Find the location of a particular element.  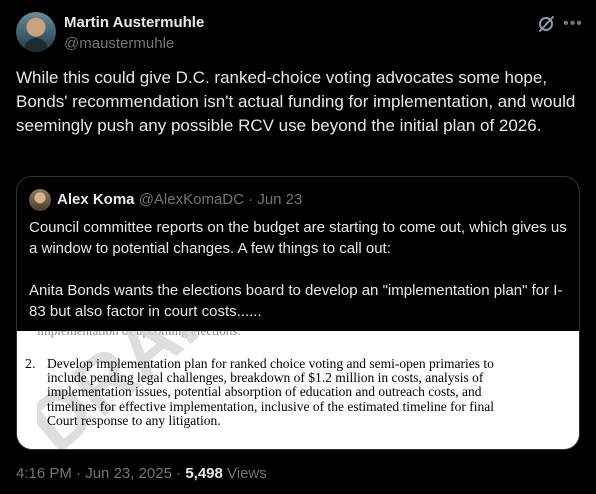

views-count: 5,498 is located at coordinates (204, 473).